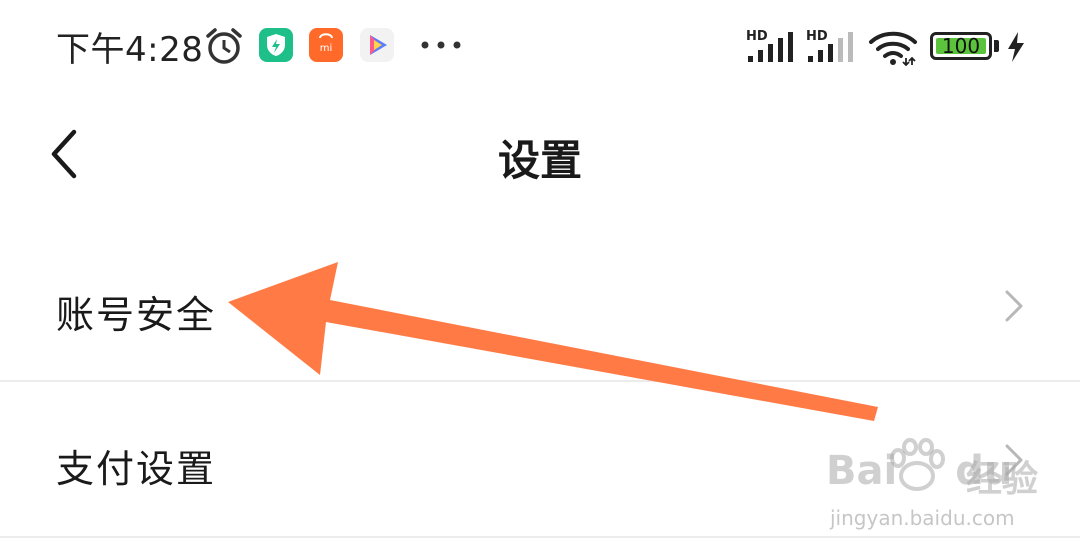 Image resolution: width=1080 pixels, height=554 pixels. Describe the element at coordinates (946, 488) in the screenshot. I see `baidu-watermark: Bai du 经验 jingyan.baidu.com` at that location.